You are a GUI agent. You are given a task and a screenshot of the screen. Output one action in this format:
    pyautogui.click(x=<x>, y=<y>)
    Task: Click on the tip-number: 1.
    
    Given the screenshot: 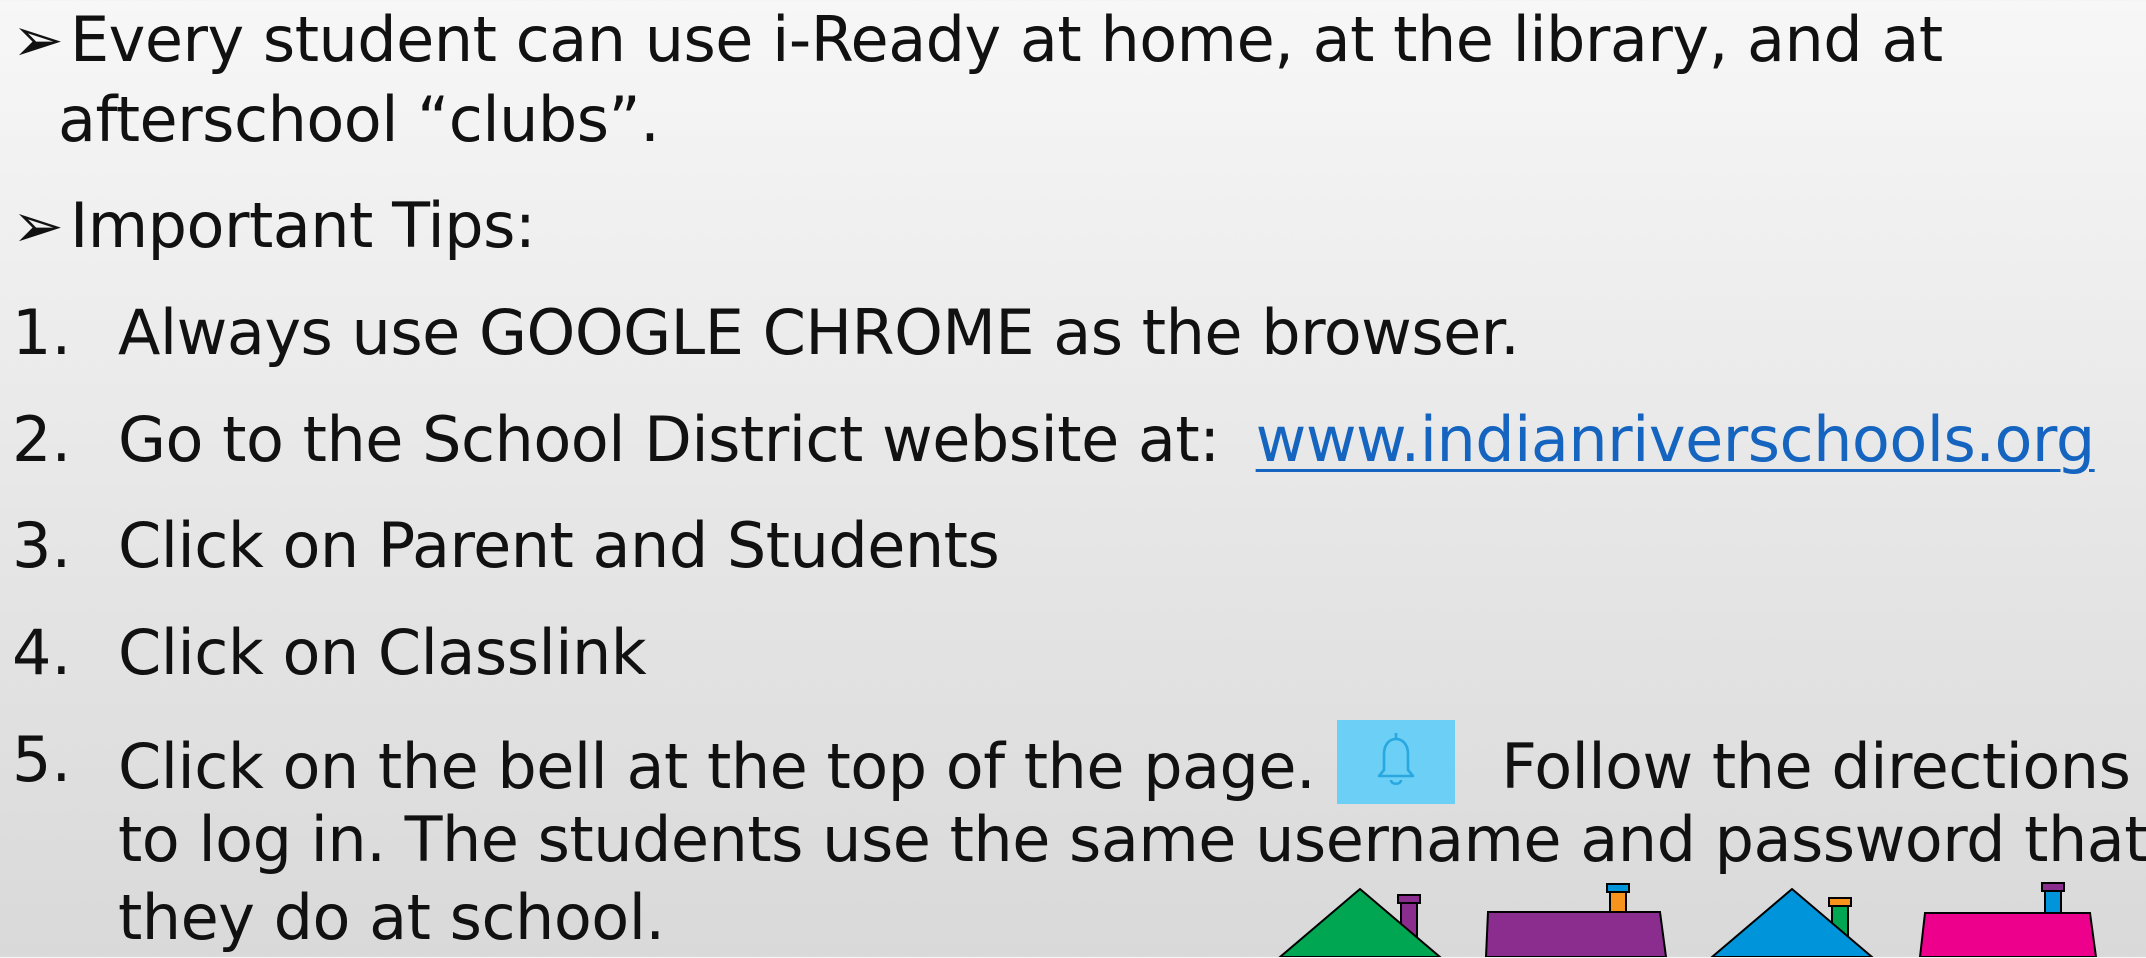 What is the action you would take?
    pyautogui.click(x=42, y=332)
    